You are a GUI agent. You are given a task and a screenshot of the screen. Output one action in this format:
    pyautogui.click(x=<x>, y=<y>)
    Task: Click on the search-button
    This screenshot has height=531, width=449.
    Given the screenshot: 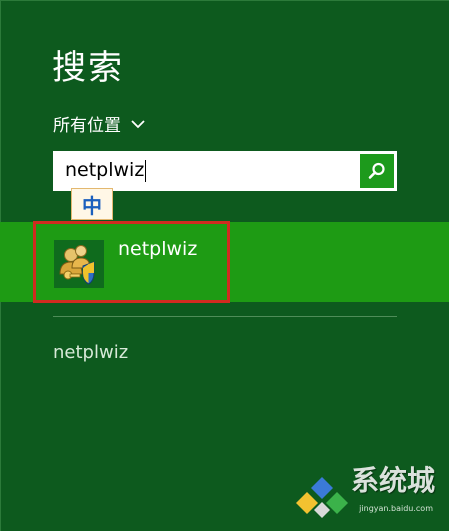 What is the action you would take?
    pyautogui.click(x=377, y=171)
    